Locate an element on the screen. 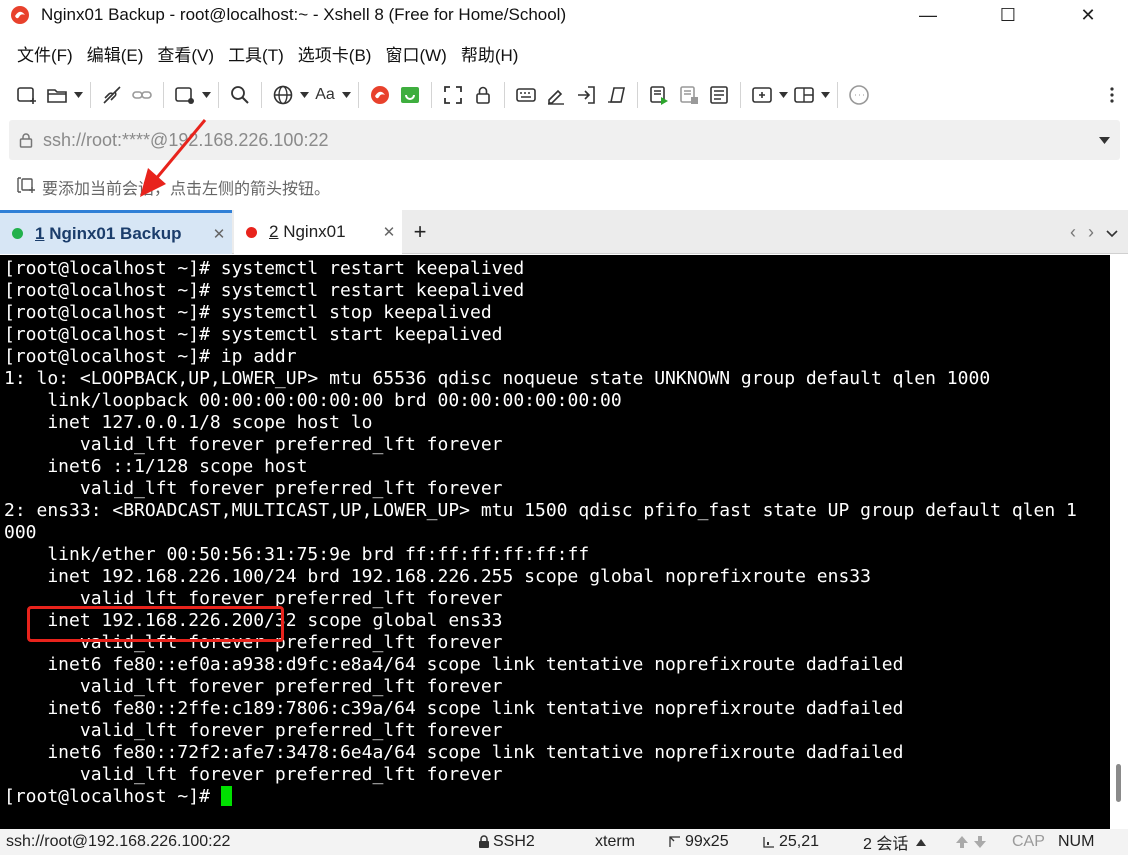 The width and height of the screenshot is (1128, 855). toolbar: Aa is located at coordinates (564, 95).